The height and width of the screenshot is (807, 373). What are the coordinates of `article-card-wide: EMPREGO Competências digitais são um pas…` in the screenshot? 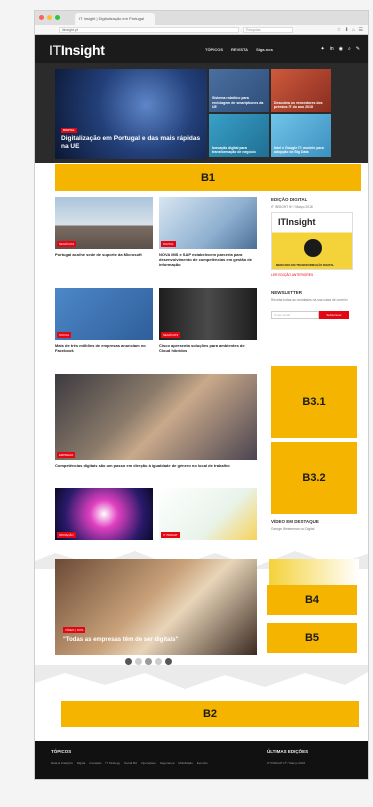 It's located at (156, 421).